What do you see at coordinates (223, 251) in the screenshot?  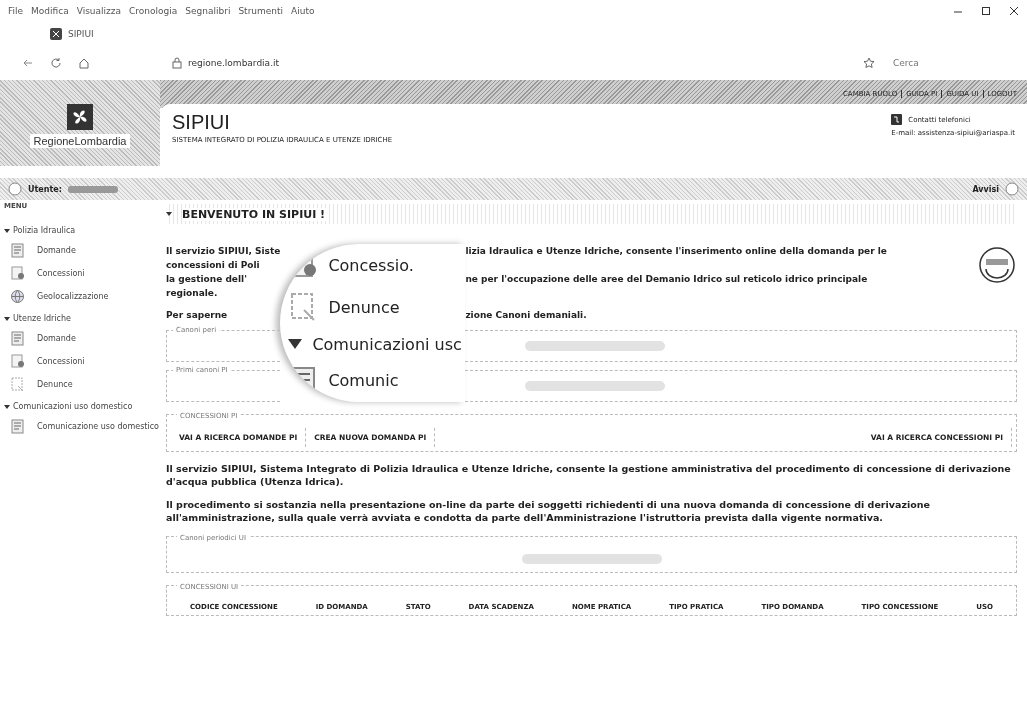 I see `intro-text: Il servizio SIPIUI, Siste` at bounding box center [223, 251].